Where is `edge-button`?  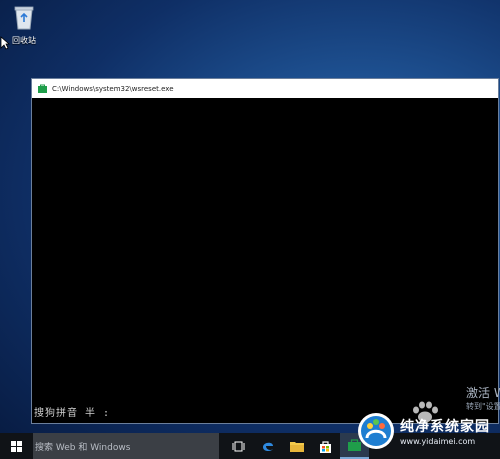
edge-button is located at coordinates (267, 446).